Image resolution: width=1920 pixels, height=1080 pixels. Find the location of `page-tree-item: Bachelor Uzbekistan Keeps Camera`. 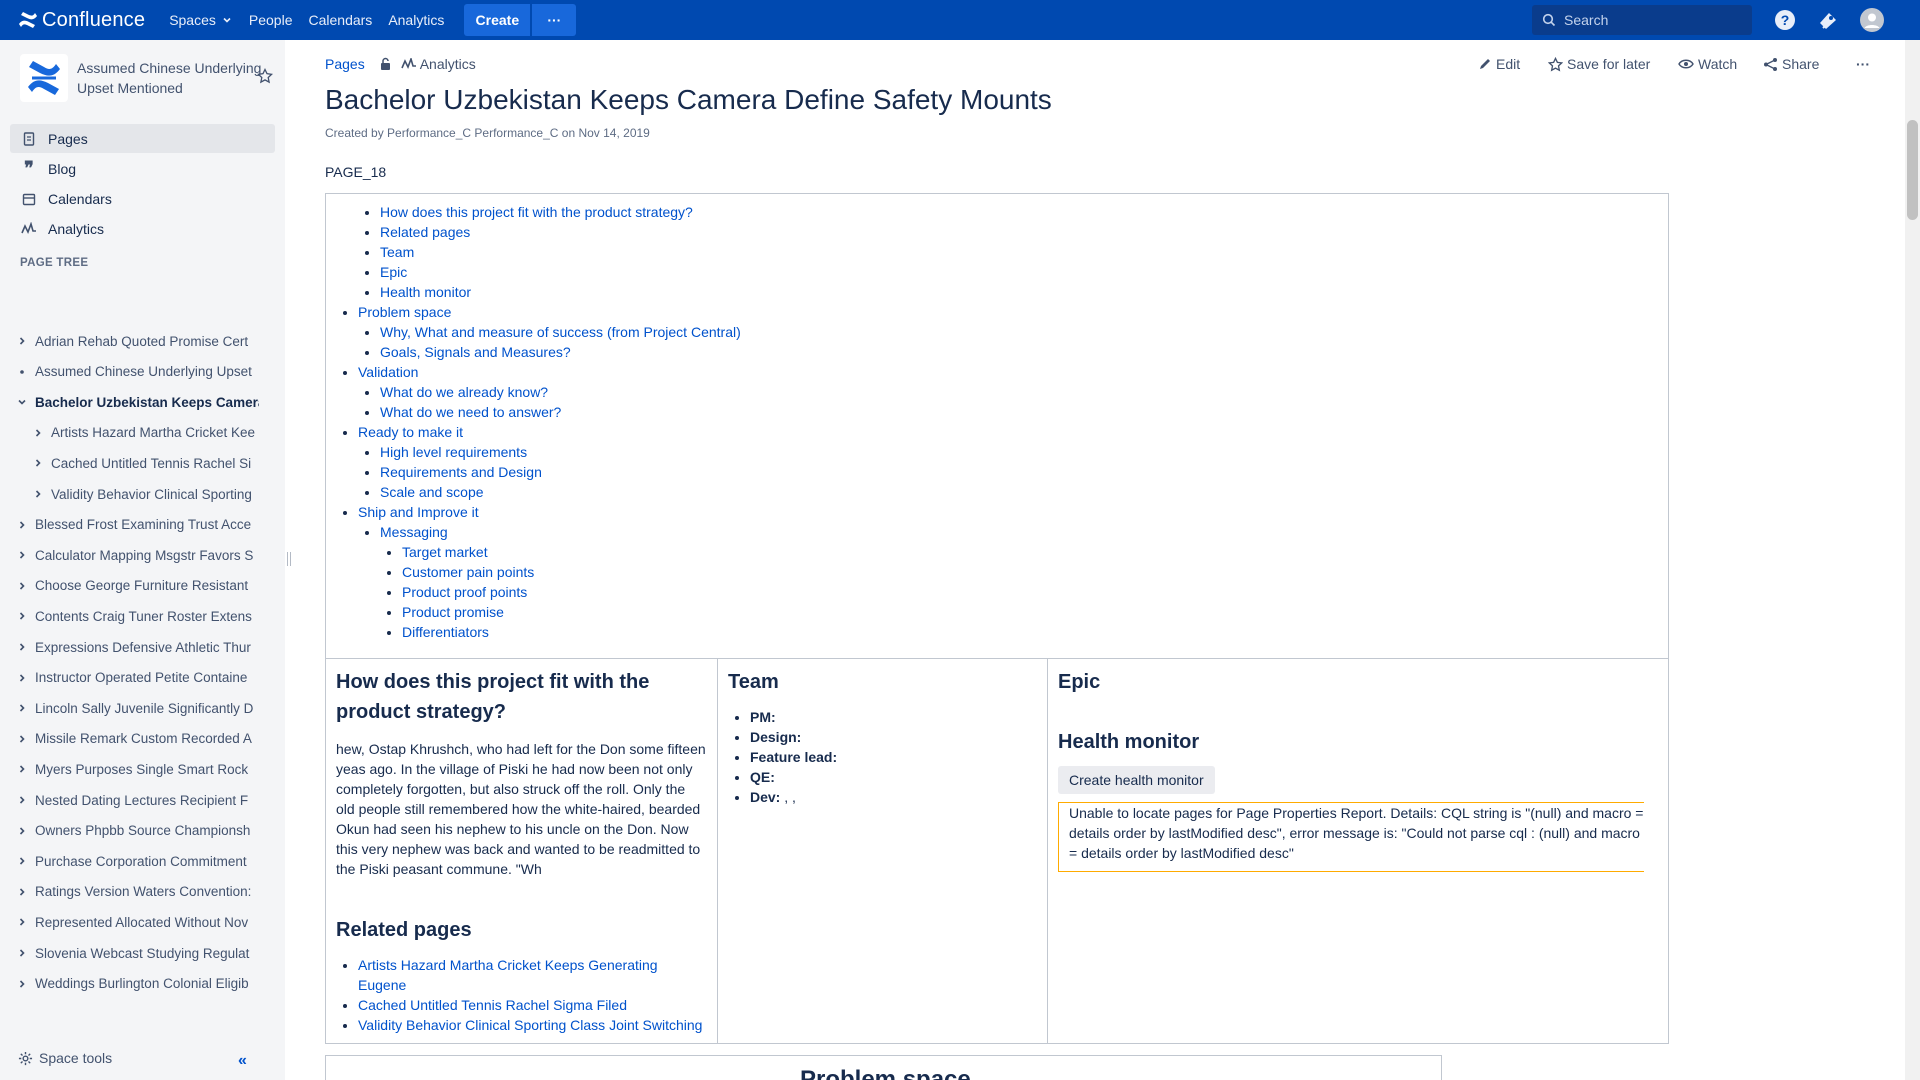

page-tree-item: Bachelor Uzbekistan Keeps Camera is located at coordinates (130, 402).